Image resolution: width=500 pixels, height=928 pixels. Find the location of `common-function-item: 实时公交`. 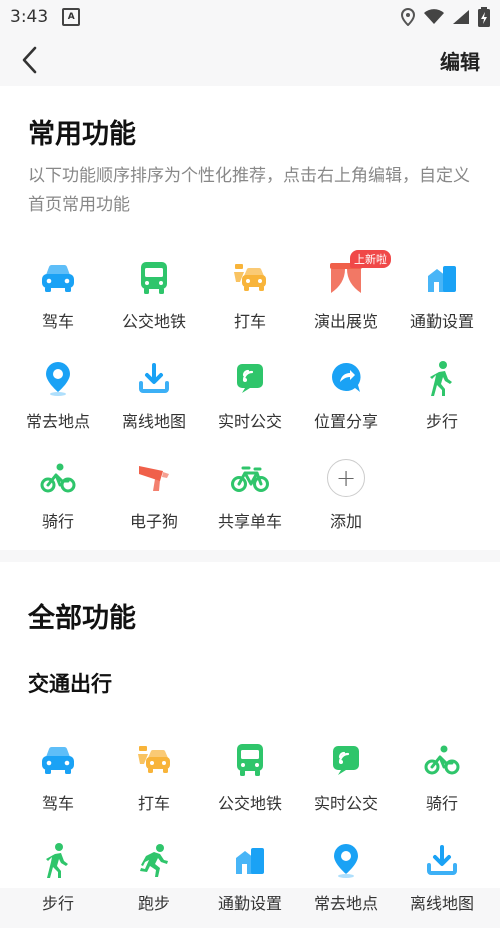

common-function-item: 实时公交 is located at coordinates (250, 396).